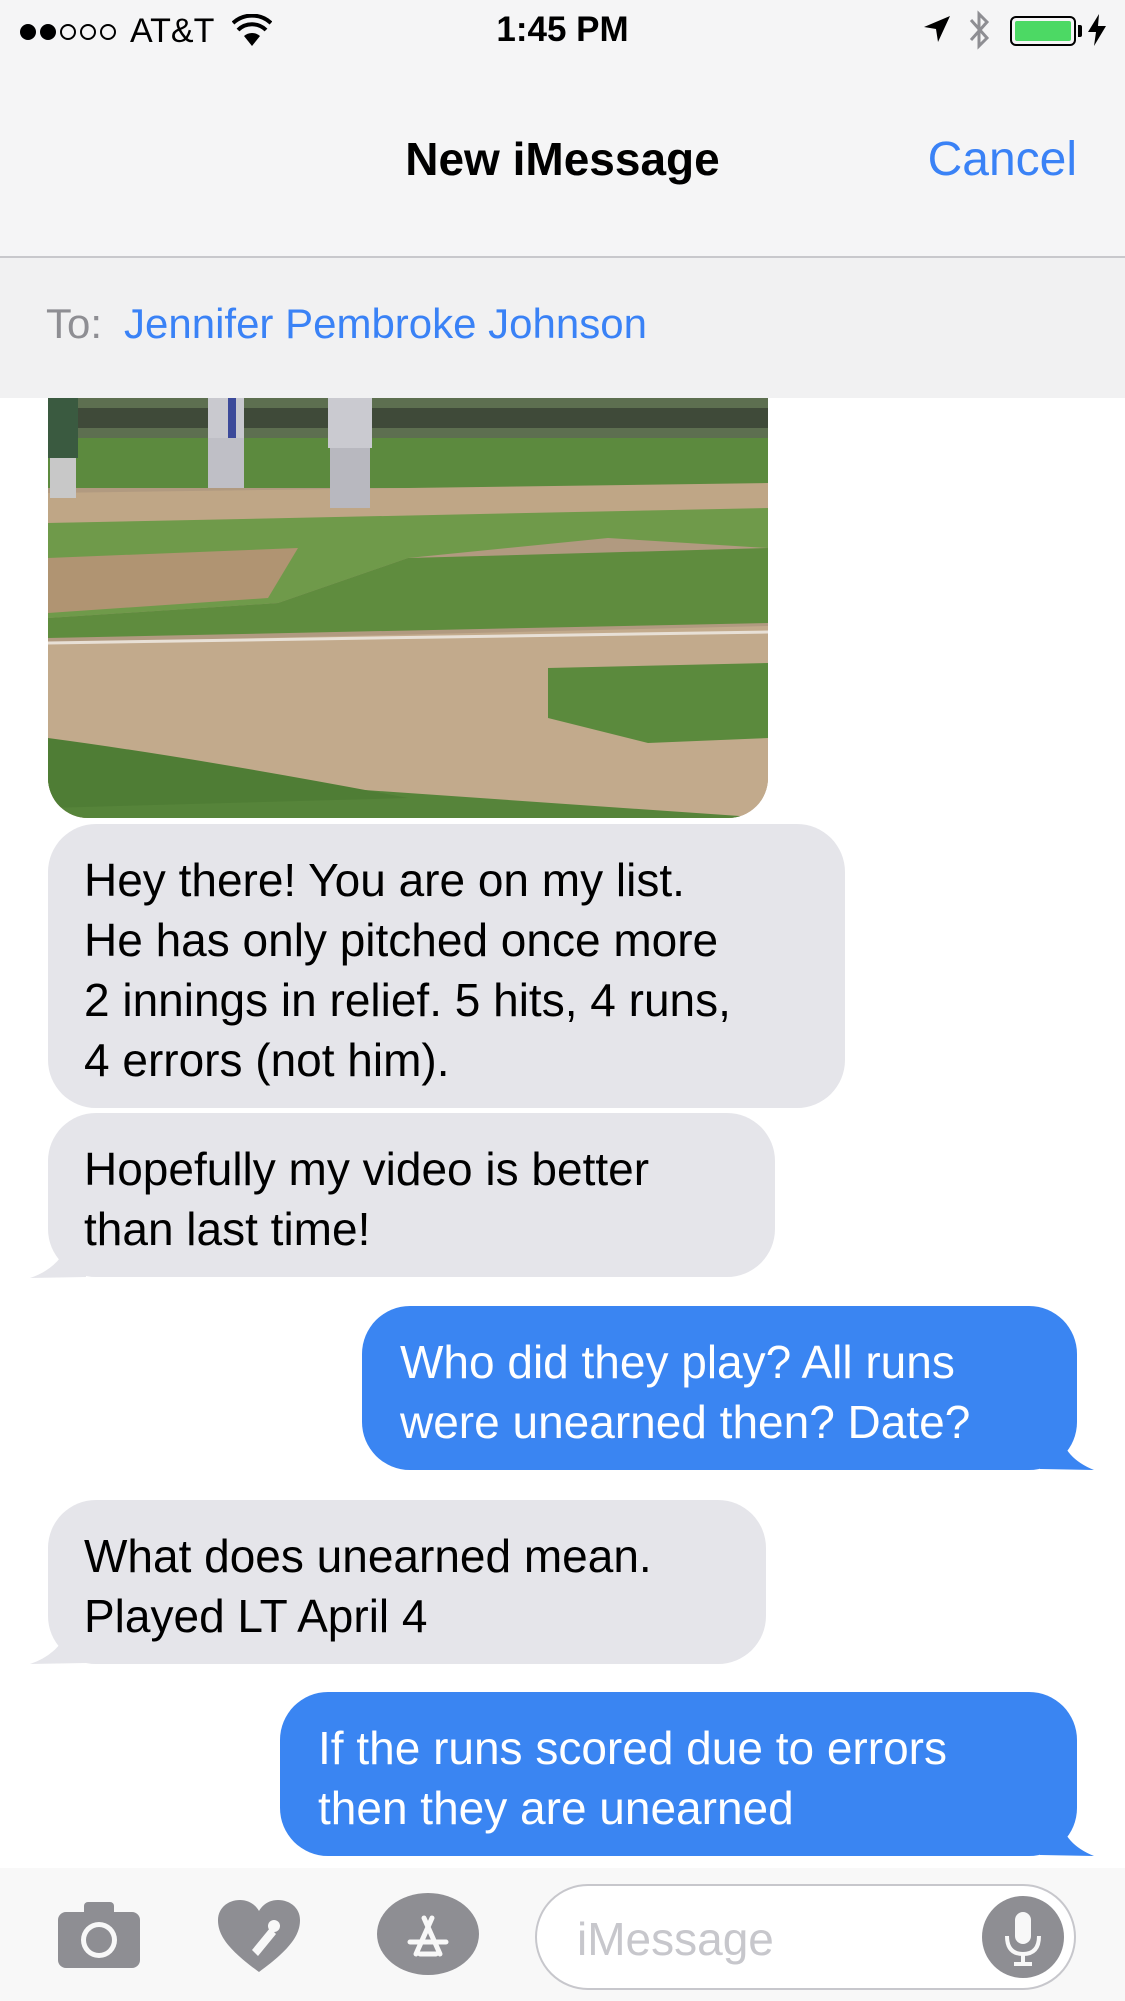 This screenshot has width=1125, height=2001. What do you see at coordinates (805, 1937) in the screenshot?
I see `message-input: iMessage` at bounding box center [805, 1937].